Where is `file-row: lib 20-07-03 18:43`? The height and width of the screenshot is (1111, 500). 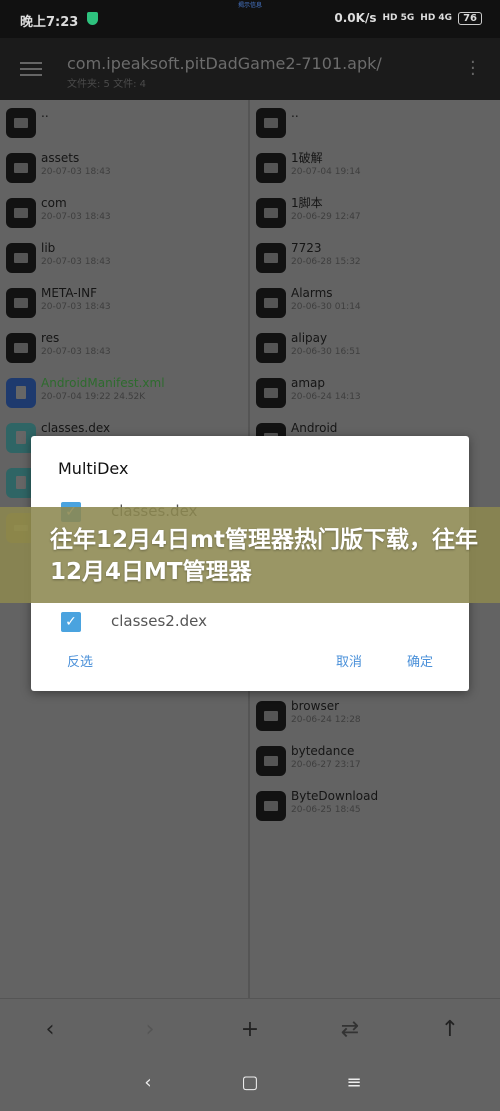 file-row: lib 20-07-03 18:43 is located at coordinates (124, 257).